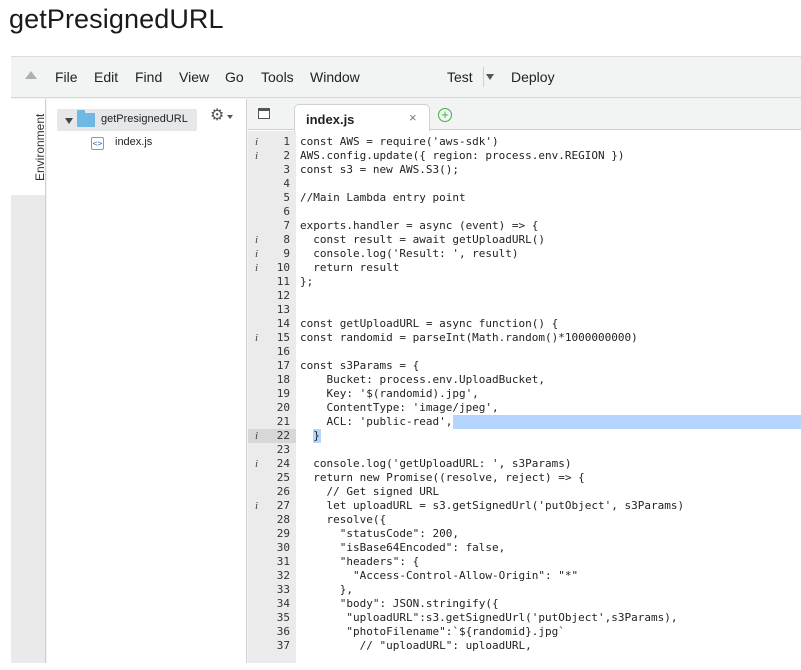  Describe the element at coordinates (376, 422) in the screenshot. I see `code-text: ACL: 'public-read',` at that location.